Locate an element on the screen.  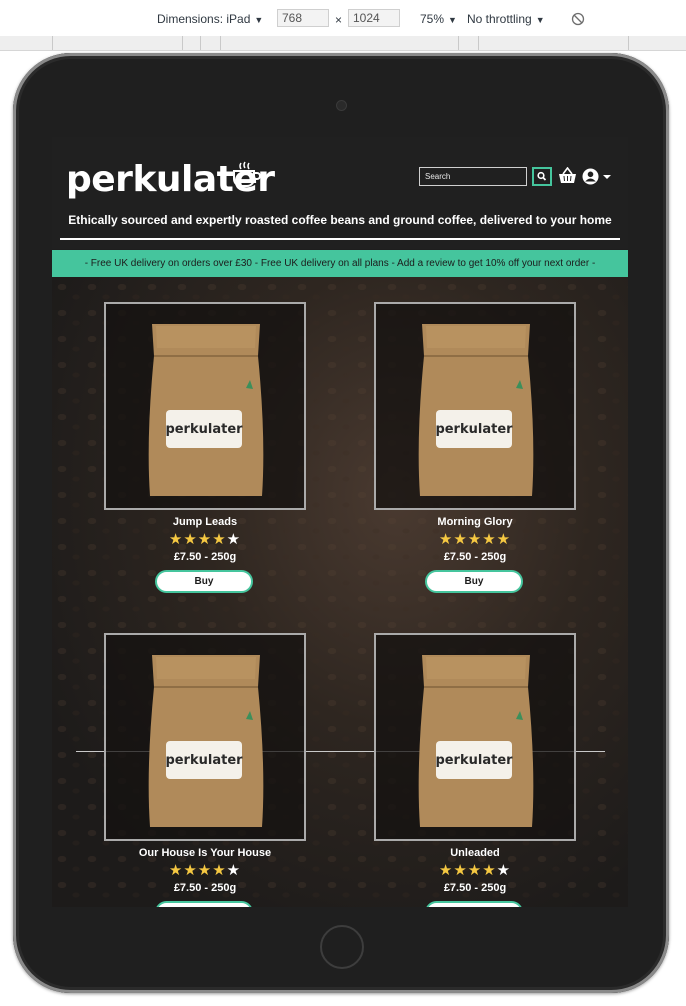
zoom-select: 75% ▼ is located at coordinates (438, 19).